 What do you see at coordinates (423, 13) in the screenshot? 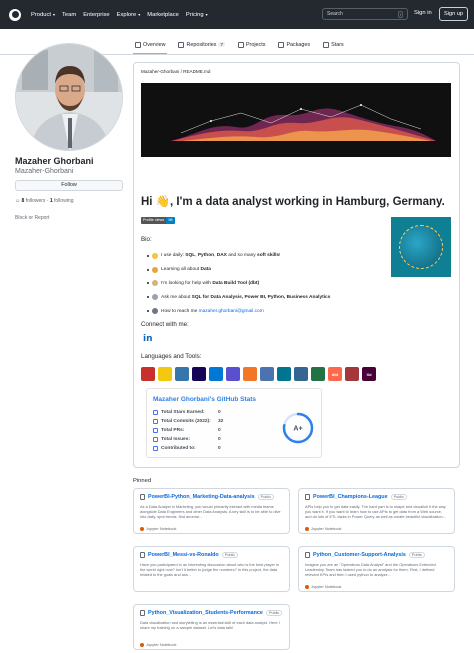
I see `sign-in-link: Sign in` at bounding box center [423, 13].